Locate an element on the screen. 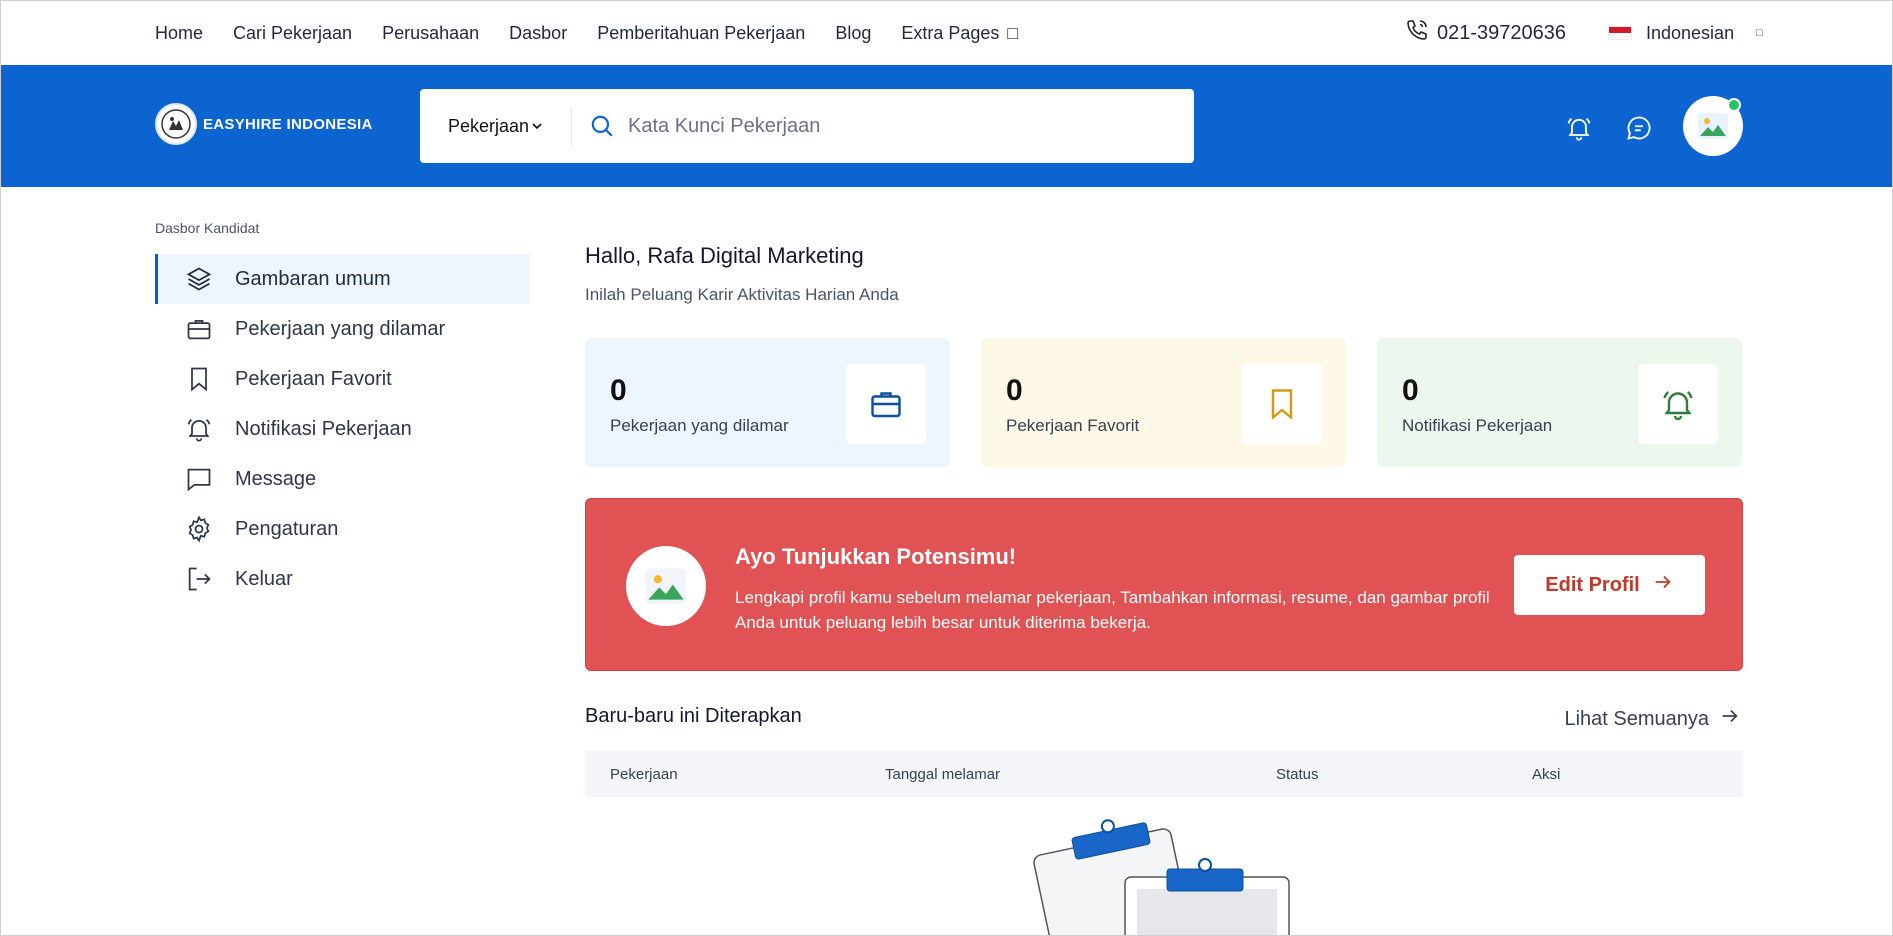 This screenshot has height=936, width=1893. brand-logo: EASYHIRE INDONESIA is located at coordinates (264, 124).